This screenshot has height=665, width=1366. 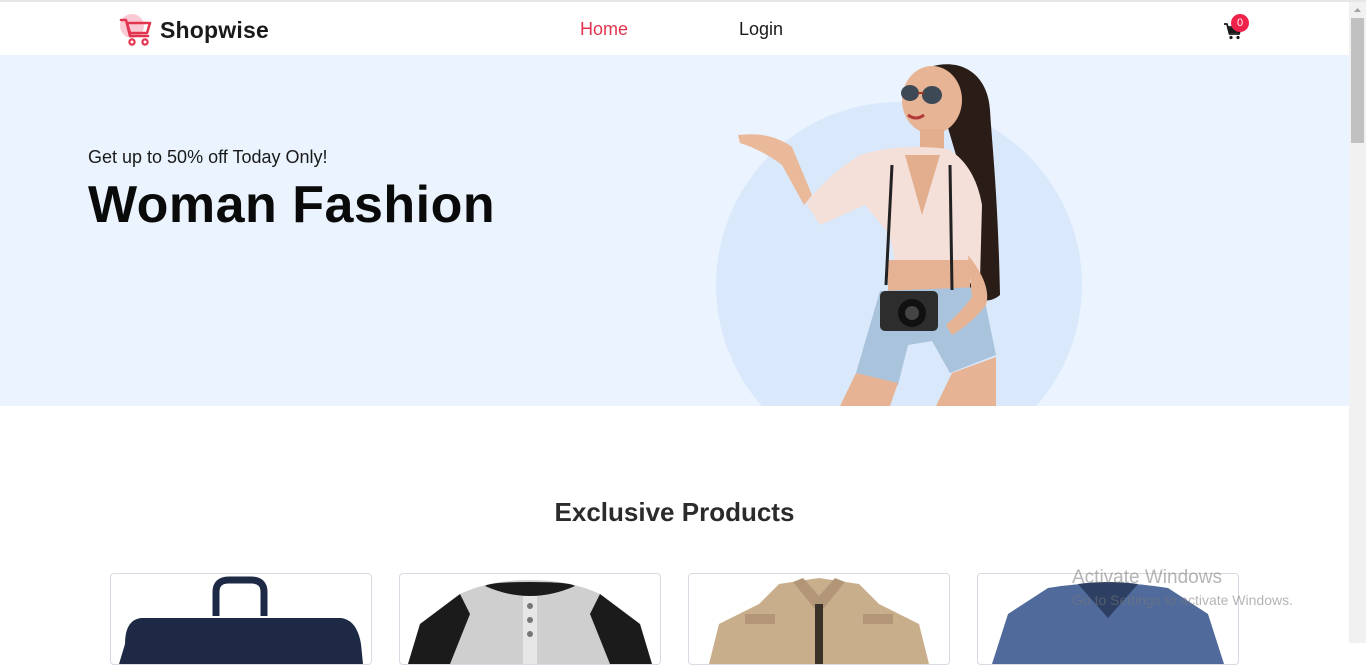 What do you see at coordinates (1357, 80) in the screenshot?
I see `scrollbar-thumb` at bounding box center [1357, 80].